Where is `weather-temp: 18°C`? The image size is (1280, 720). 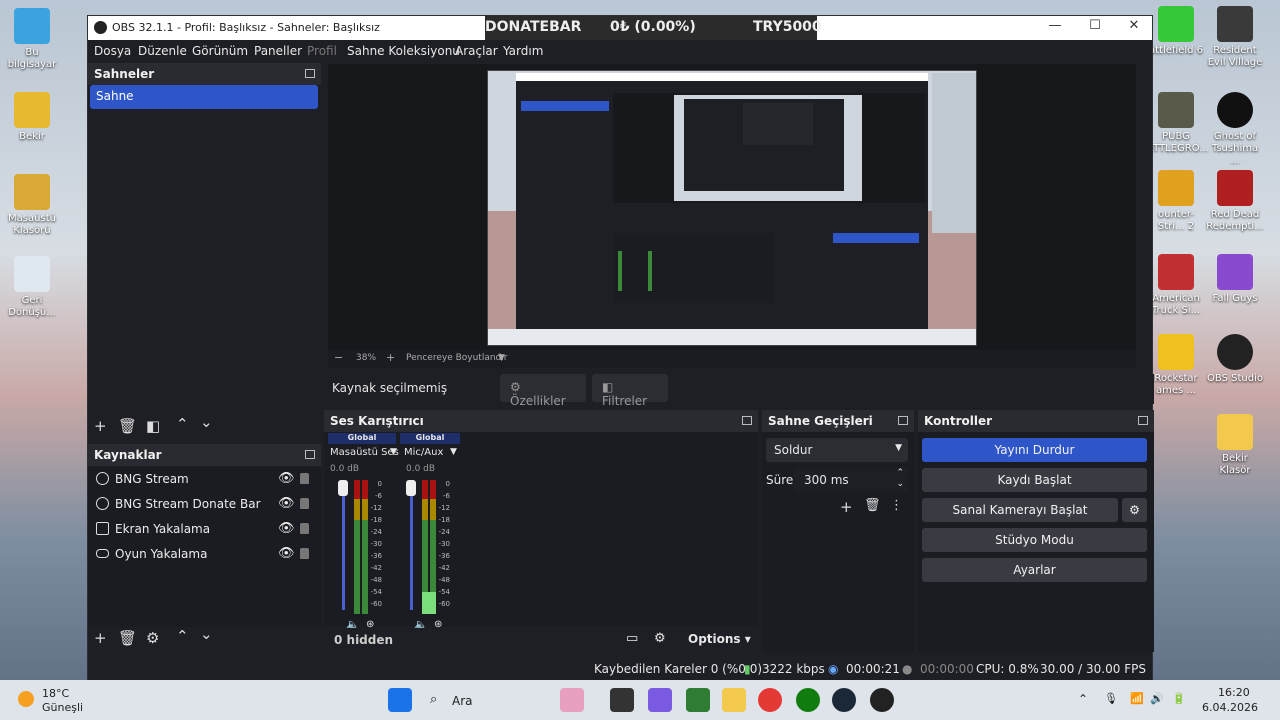
weather-temp: 18°C is located at coordinates (55, 693).